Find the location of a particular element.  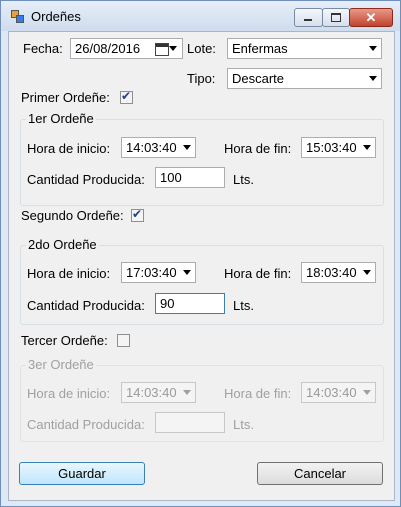

tercer-ordene-checkbox is located at coordinates (123, 340).